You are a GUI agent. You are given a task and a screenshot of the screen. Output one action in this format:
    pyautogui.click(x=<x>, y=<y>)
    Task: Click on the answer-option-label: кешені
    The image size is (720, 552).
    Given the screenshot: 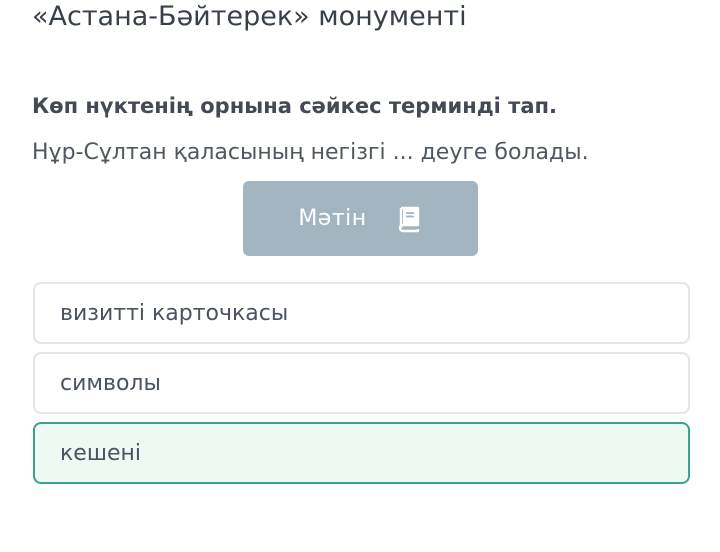 What is the action you would take?
    pyautogui.click(x=100, y=453)
    